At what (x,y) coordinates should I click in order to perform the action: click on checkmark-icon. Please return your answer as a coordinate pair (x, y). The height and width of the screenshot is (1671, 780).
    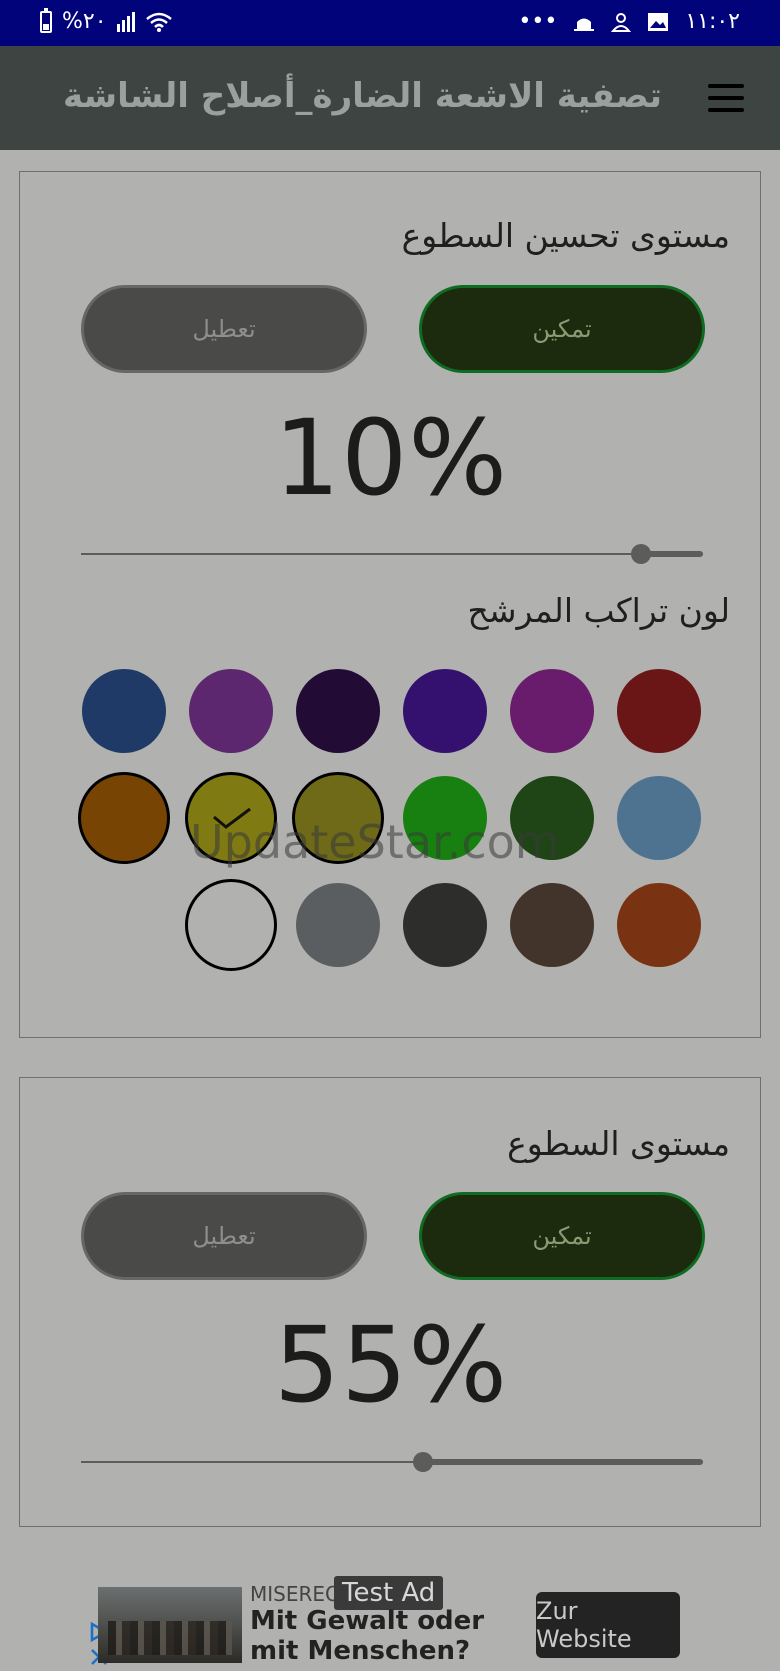
    Looking at the image, I should click on (232, 818).